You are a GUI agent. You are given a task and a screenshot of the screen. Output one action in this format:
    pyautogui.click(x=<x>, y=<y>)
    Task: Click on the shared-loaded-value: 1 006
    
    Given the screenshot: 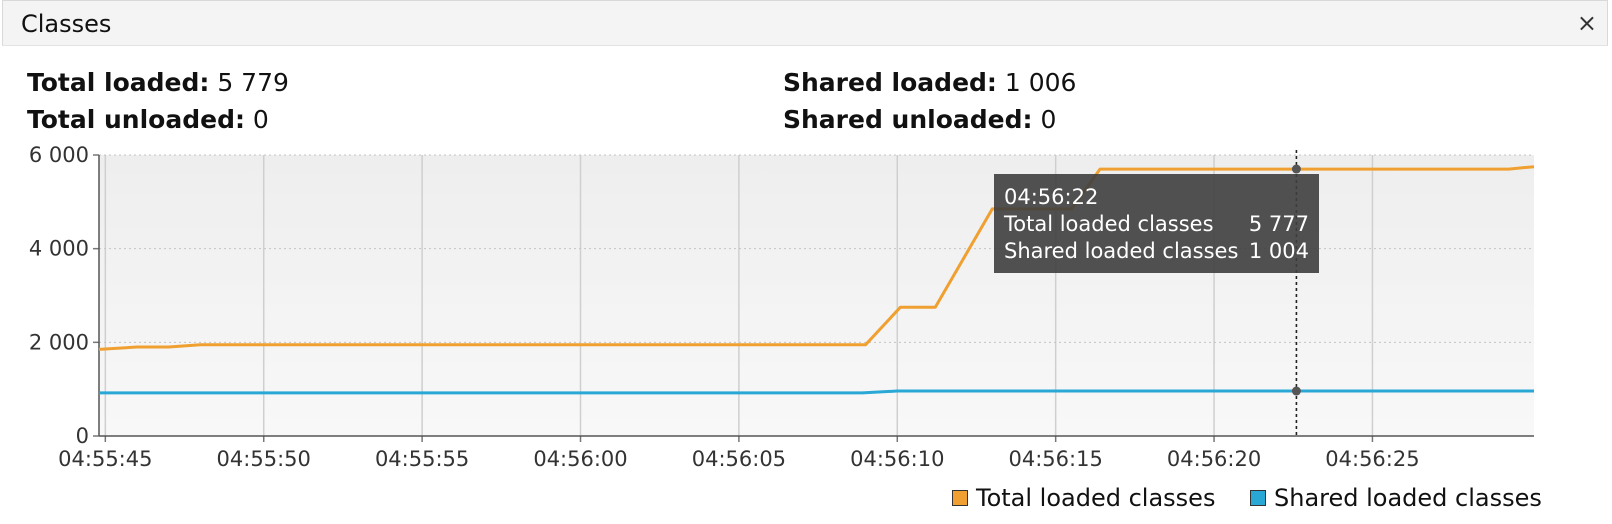 What is the action you would take?
    pyautogui.click(x=1040, y=82)
    